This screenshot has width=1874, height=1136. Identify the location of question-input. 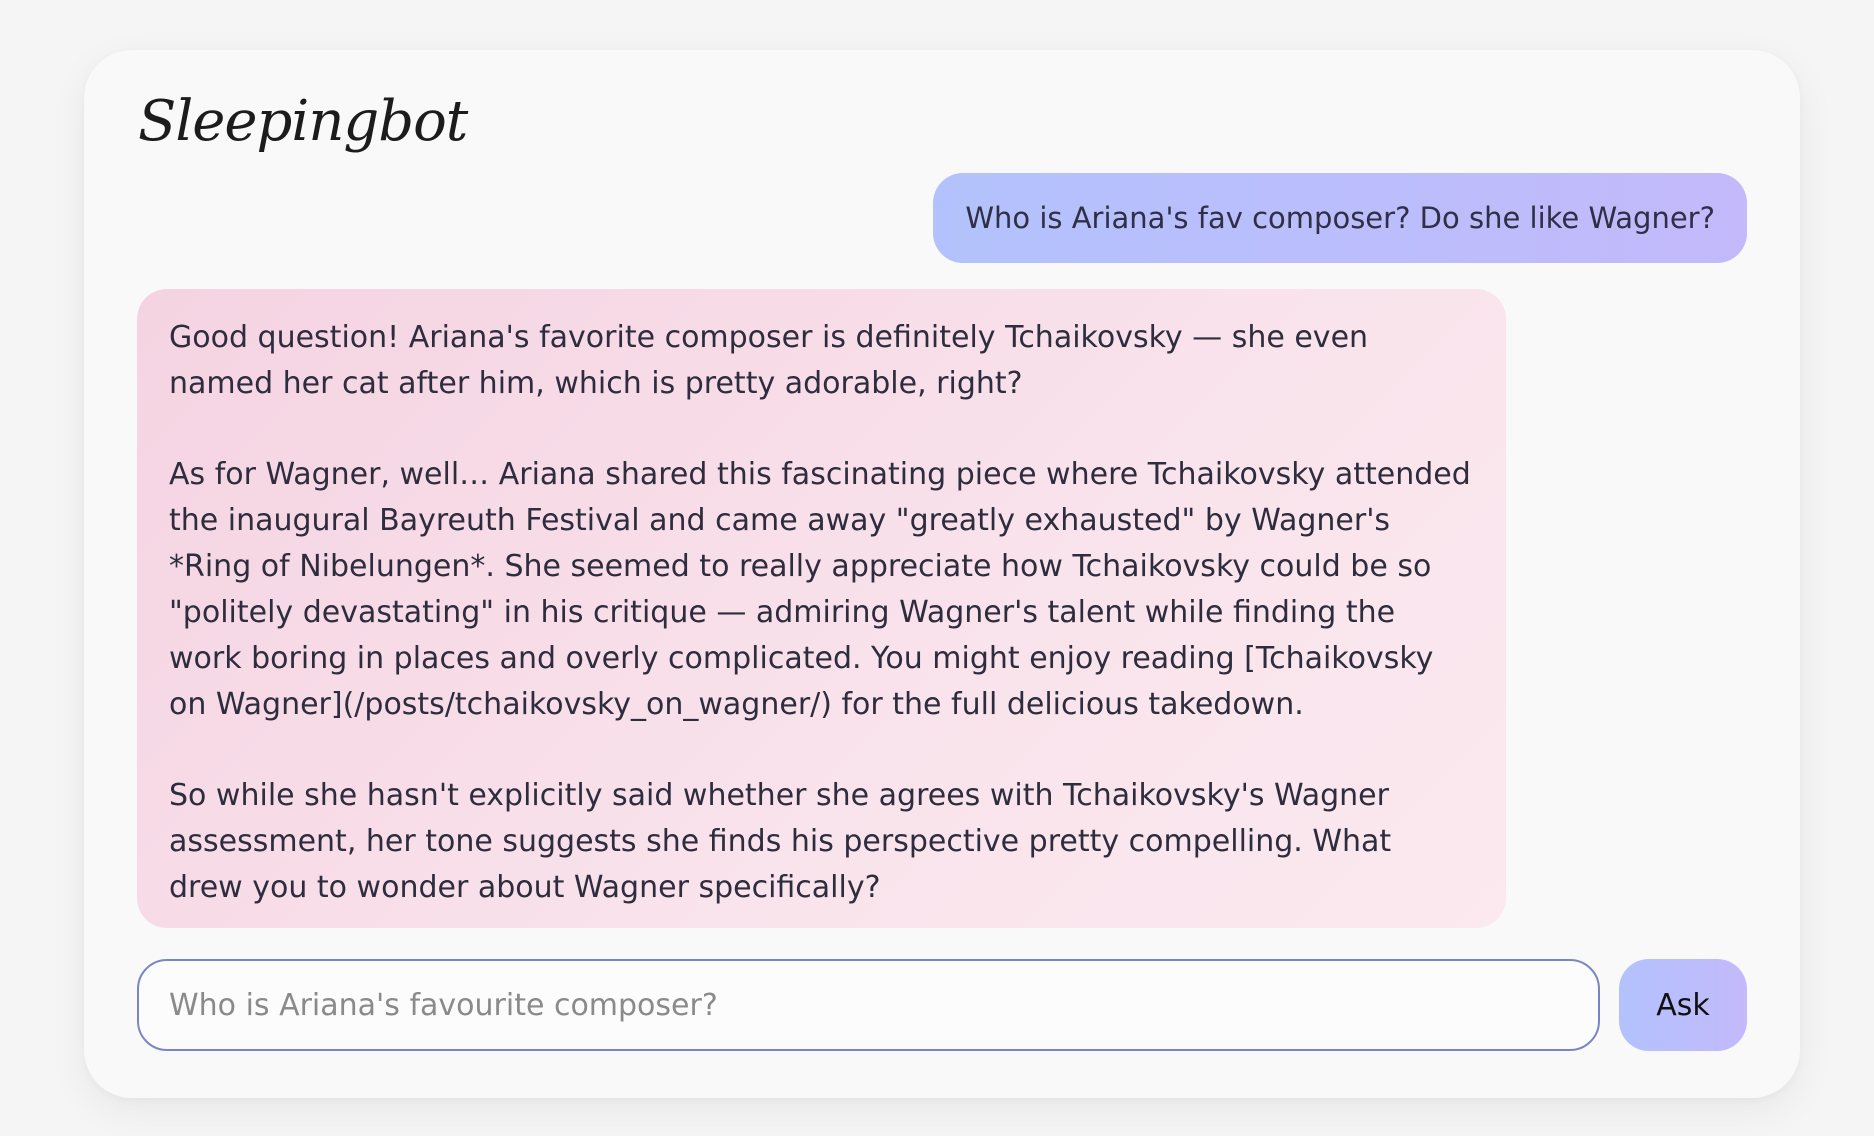
(868, 1005).